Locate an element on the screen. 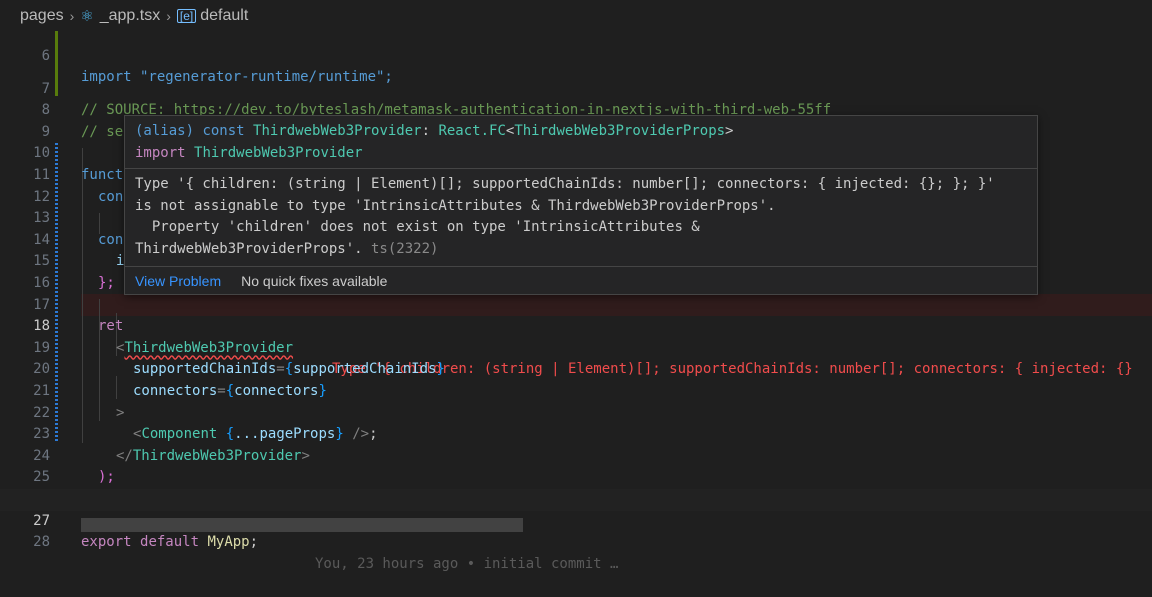 The image size is (1152, 597). react-icon: ⚛ is located at coordinates (87, 16).